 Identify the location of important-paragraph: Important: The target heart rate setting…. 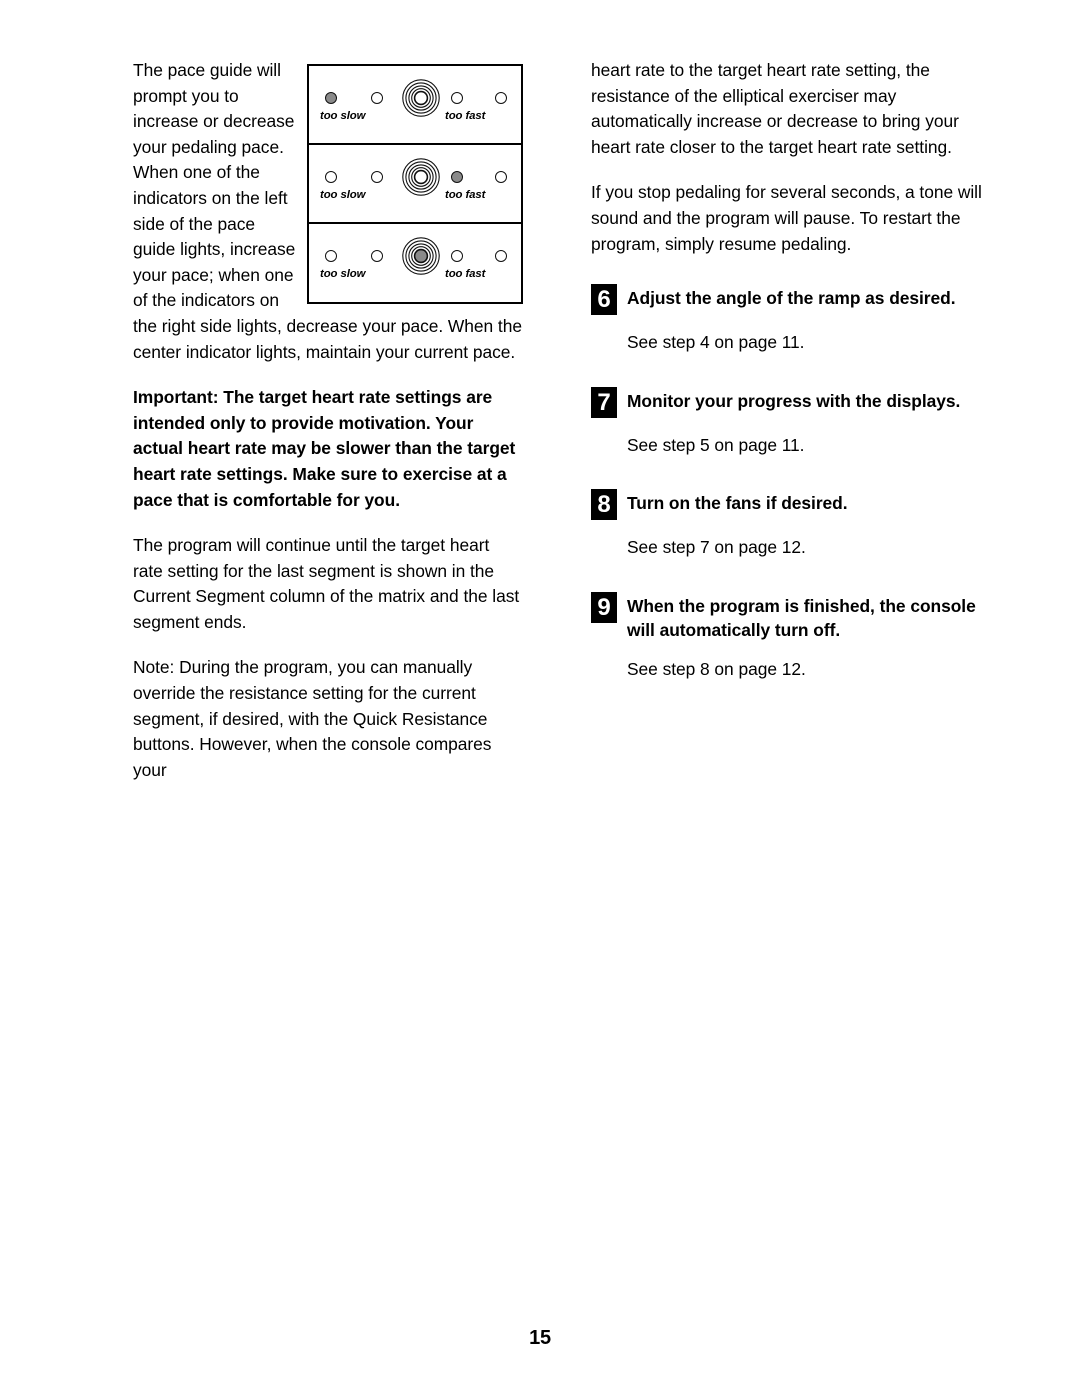
(324, 448).